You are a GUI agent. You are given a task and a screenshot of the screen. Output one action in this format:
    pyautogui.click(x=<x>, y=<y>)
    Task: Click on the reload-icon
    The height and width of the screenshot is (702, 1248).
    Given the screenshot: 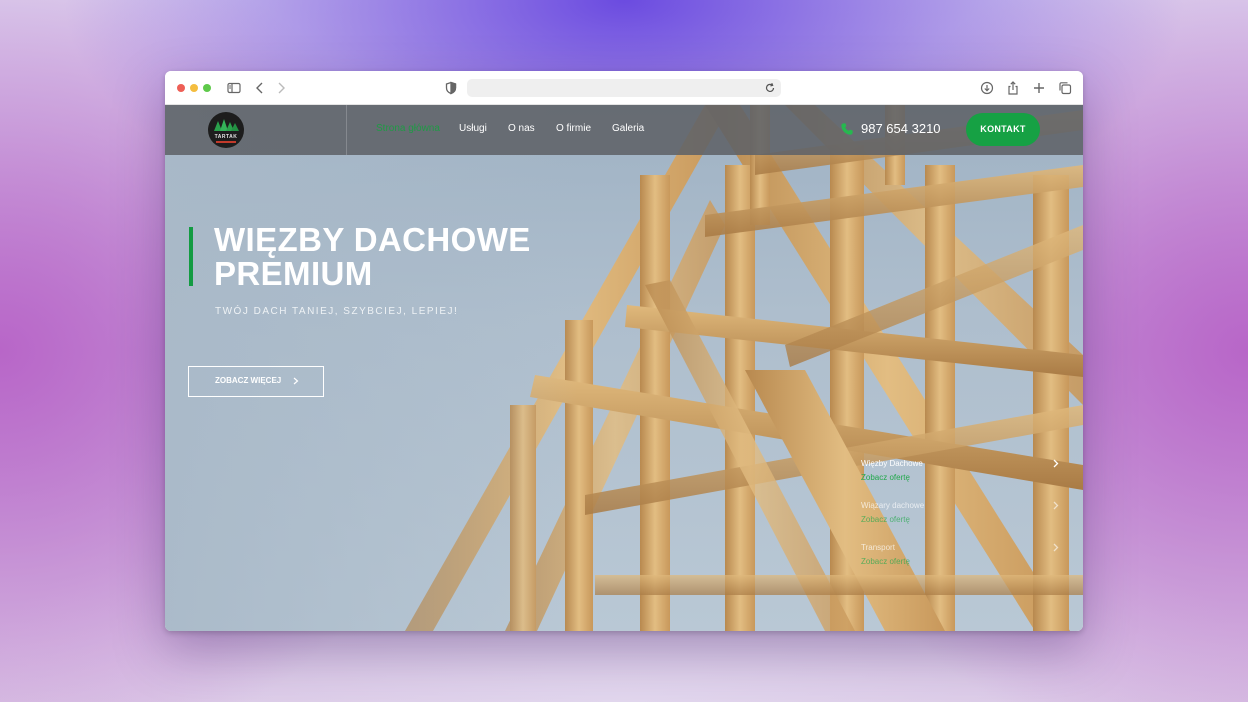 What is the action you would take?
    pyautogui.click(x=770, y=88)
    